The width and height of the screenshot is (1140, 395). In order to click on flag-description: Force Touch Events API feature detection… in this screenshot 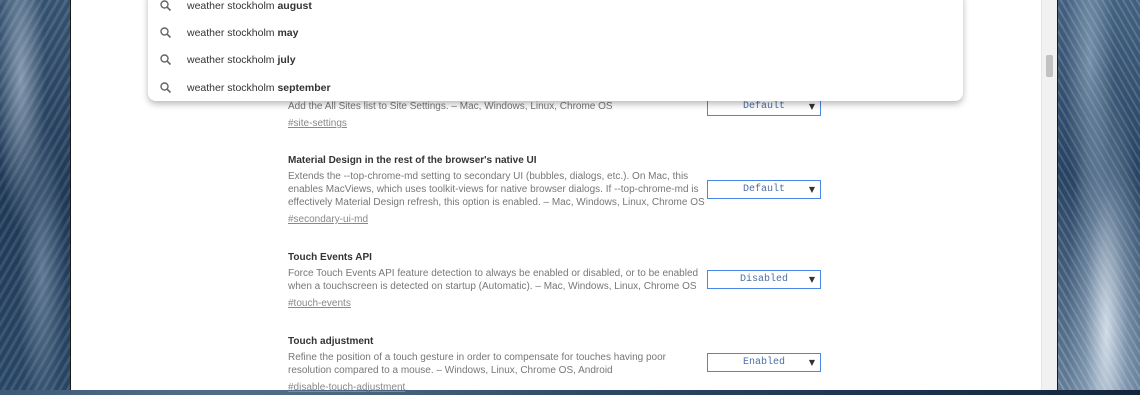, I will do `click(493, 280)`.